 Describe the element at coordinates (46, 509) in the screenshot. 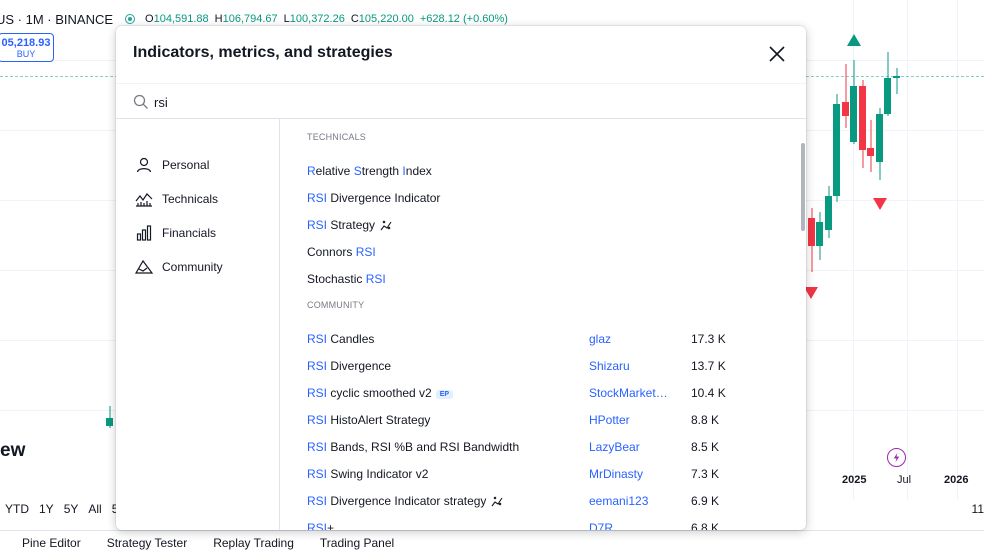

I see `range-1y-button: 1Y` at that location.